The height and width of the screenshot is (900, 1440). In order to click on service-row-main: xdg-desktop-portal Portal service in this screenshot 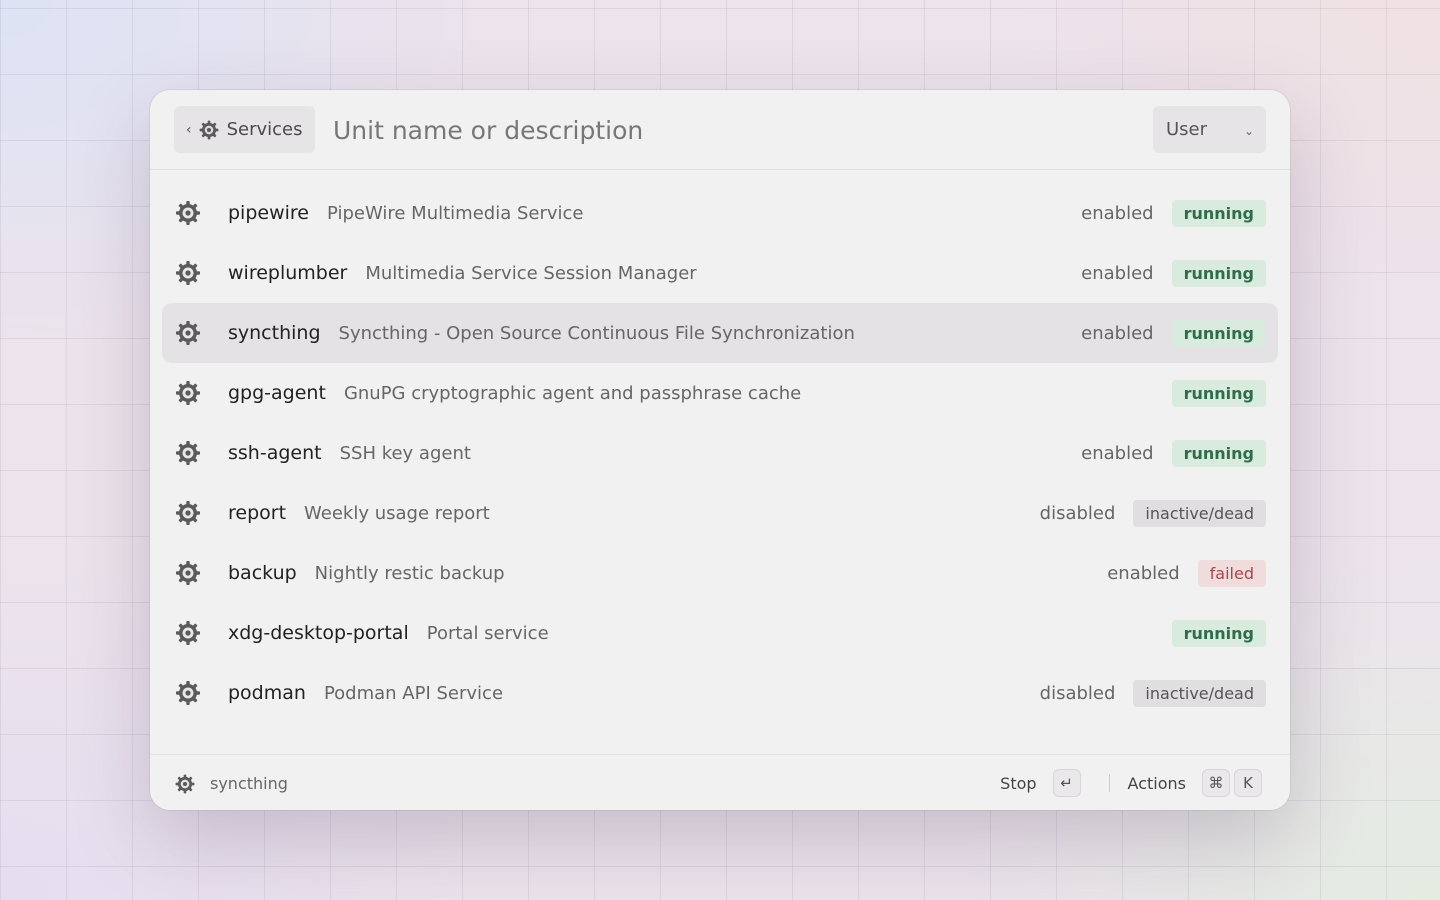, I will do `click(388, 633)`.